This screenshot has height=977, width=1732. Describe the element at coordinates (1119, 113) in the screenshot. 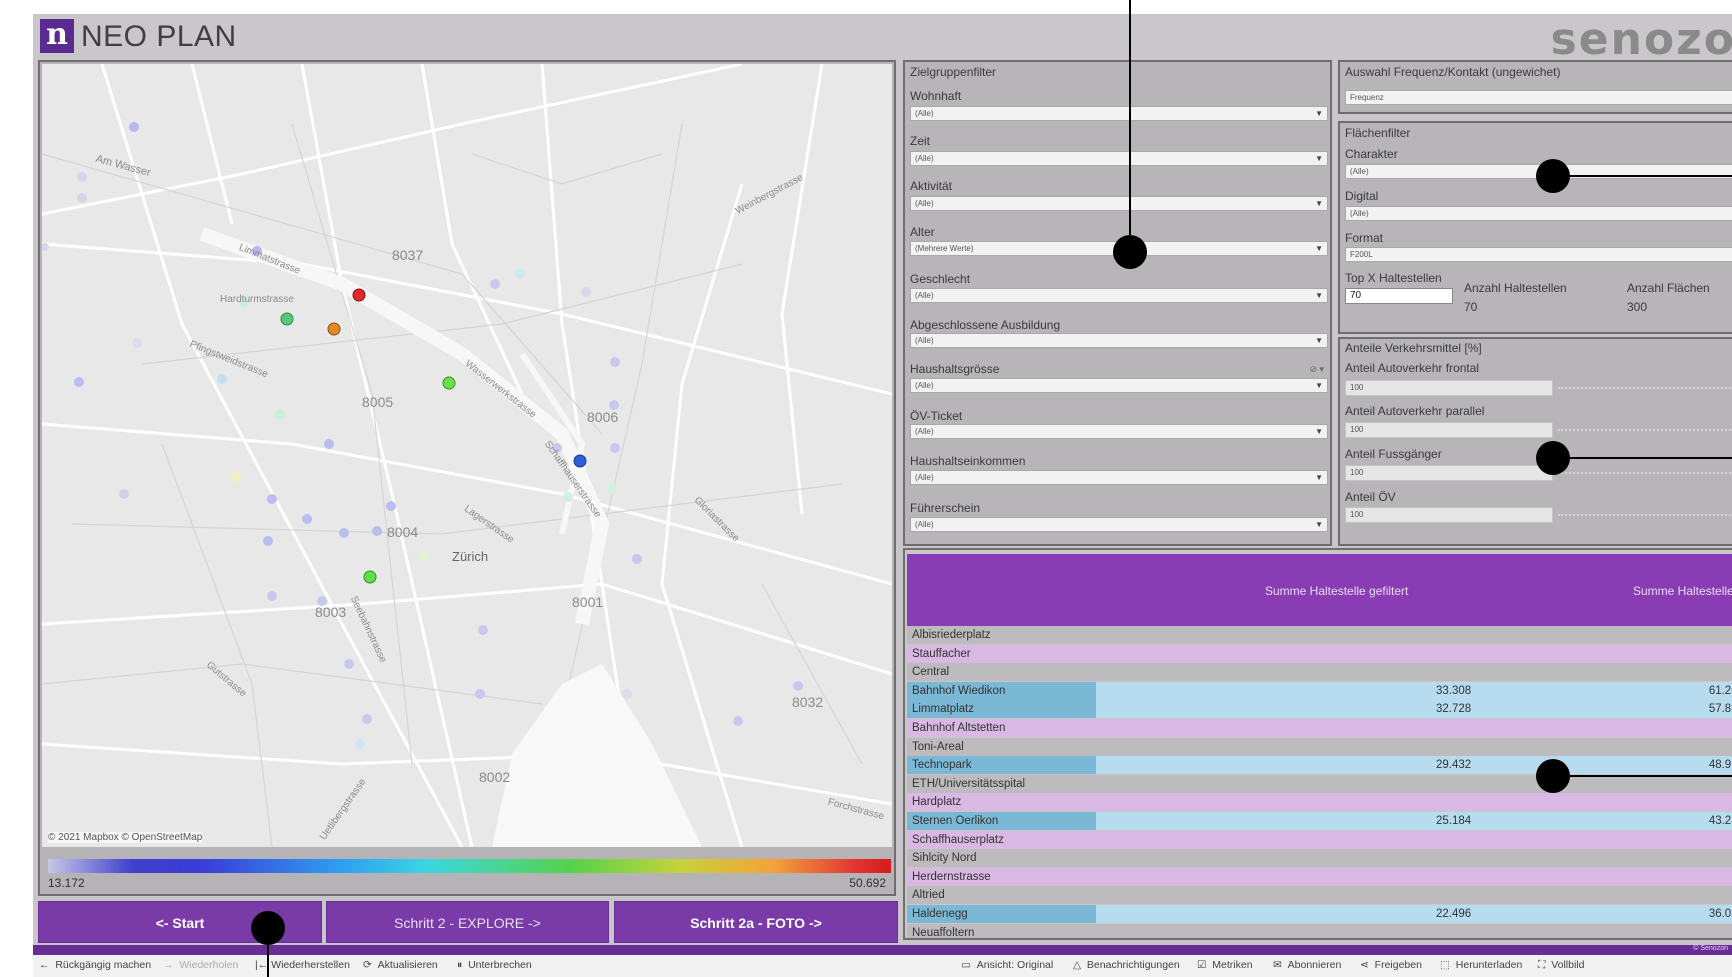

I see `filter-wohnhaft-select: (Alle) ▼` at that location.